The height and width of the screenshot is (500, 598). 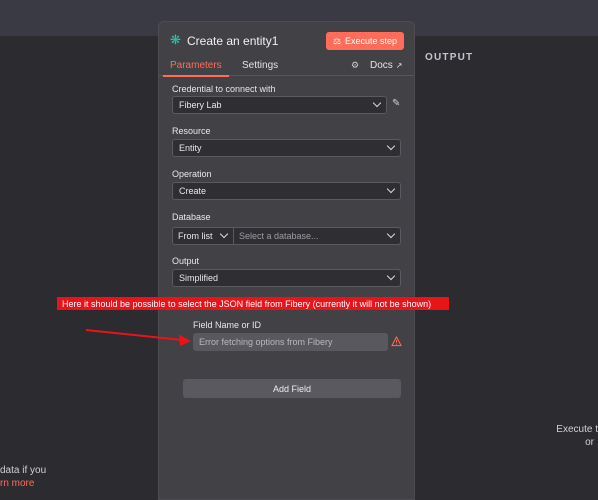 What do you see at coordinates (192, 174) in the screenshot?
I see `operation-label: Operation` at bounding box center [192, 174].